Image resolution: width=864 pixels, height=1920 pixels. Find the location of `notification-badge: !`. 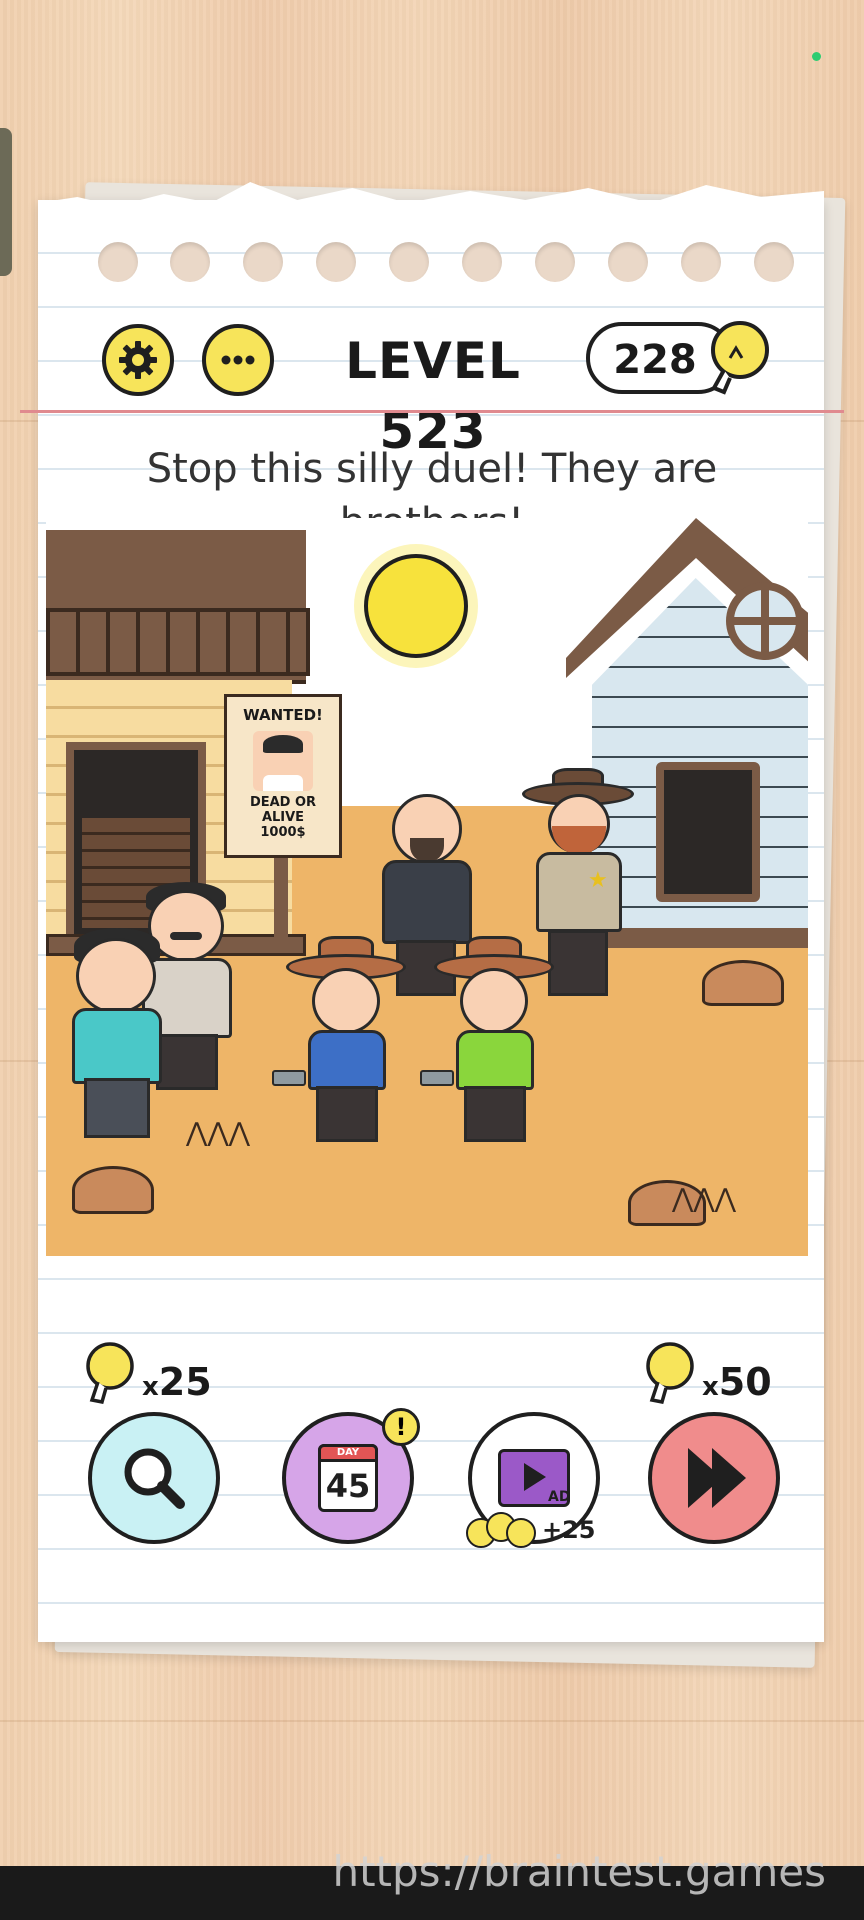

notification-badge: ! is located at coordinates (401, 1427).